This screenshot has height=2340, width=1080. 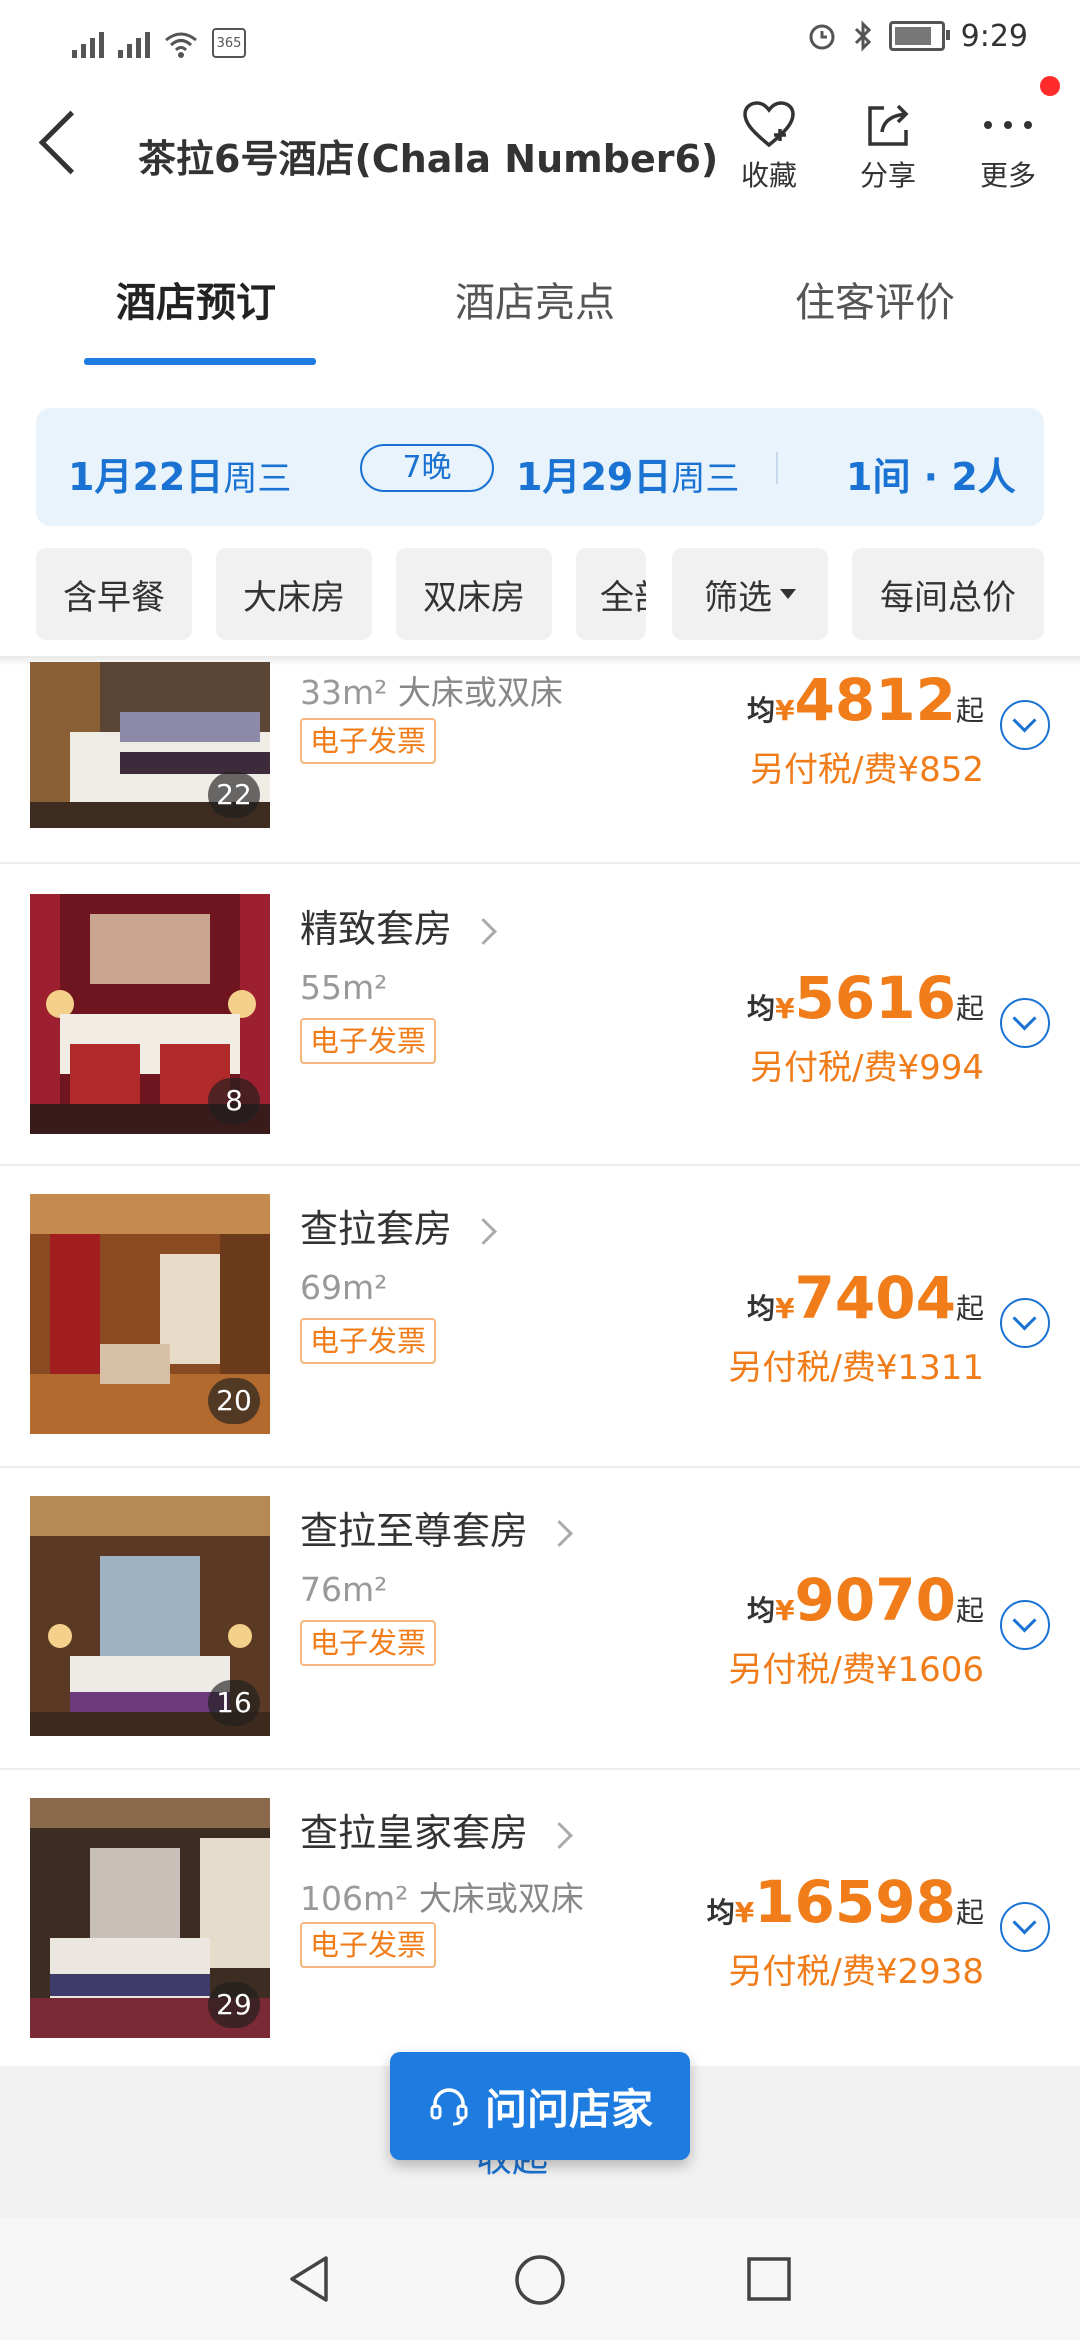 What do you see at coordinates (865, 998) in the screenshot?
I see `room-price: 均¥5616起` at bounding box center [865, 998].